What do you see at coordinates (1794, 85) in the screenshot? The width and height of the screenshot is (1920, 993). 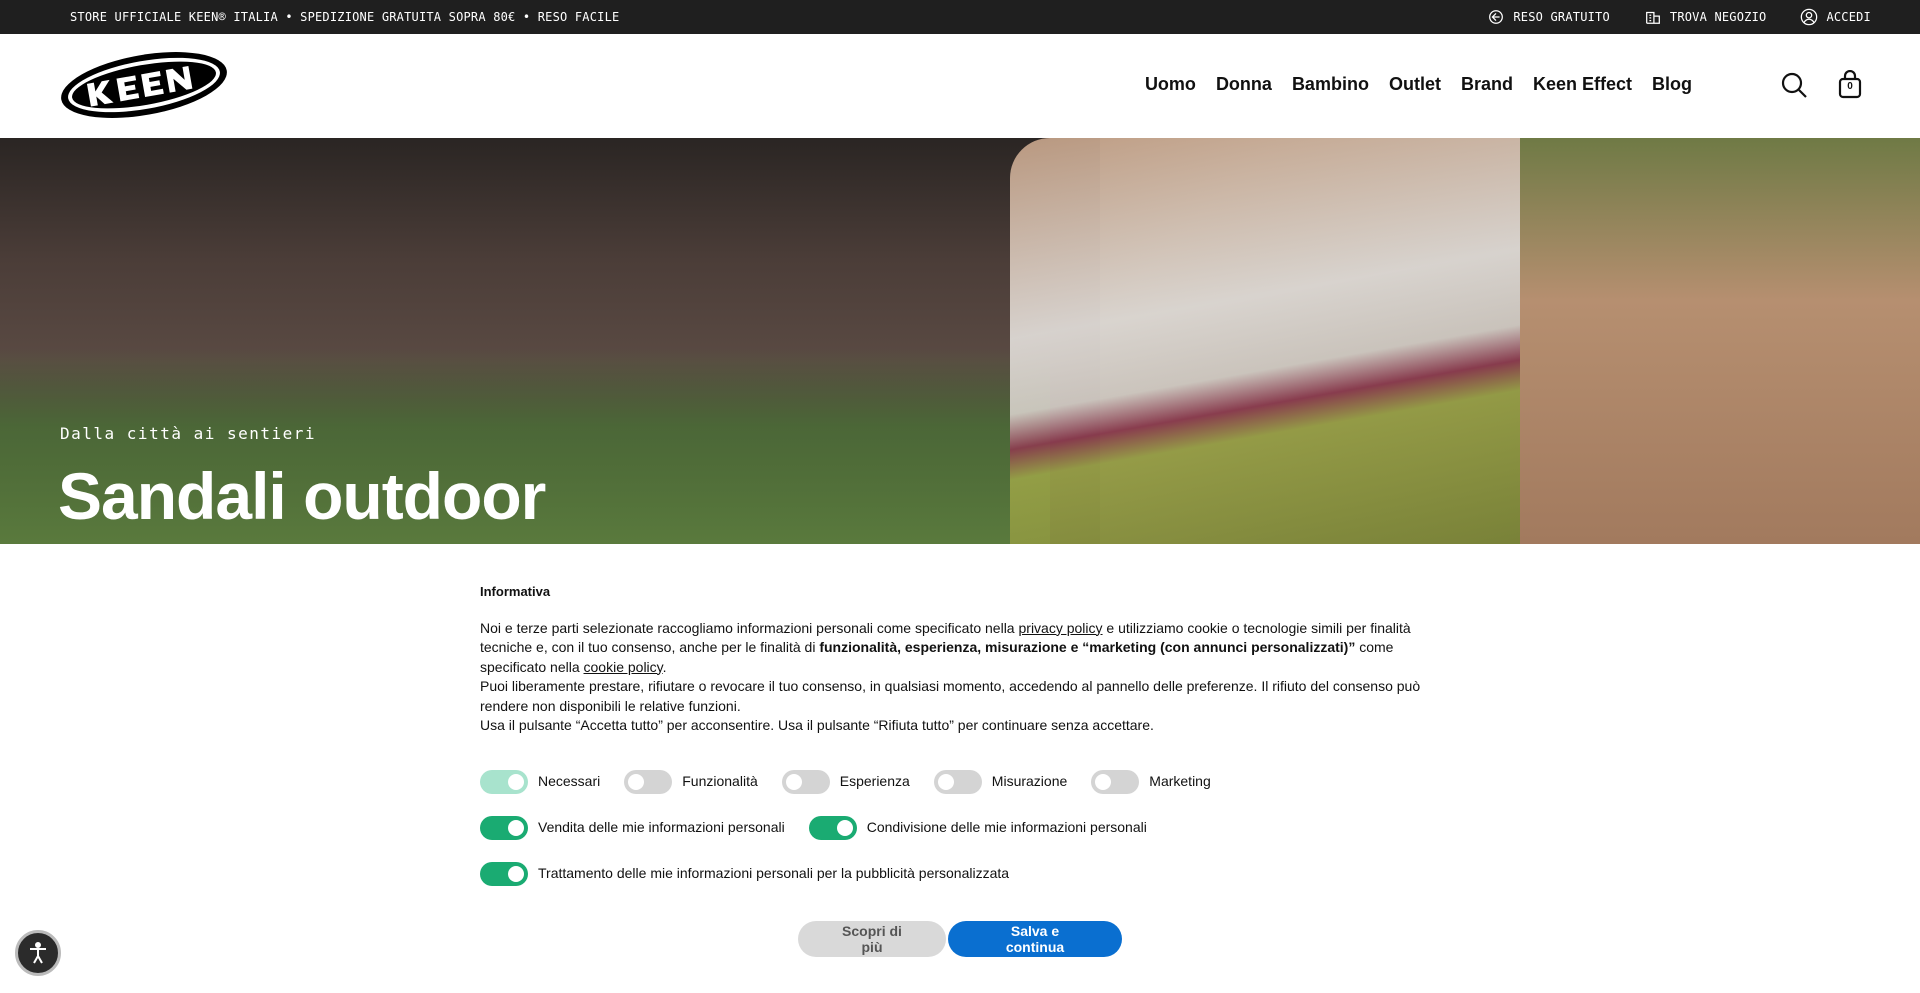 I see `search-icon` at bounding box center [1794, 85].